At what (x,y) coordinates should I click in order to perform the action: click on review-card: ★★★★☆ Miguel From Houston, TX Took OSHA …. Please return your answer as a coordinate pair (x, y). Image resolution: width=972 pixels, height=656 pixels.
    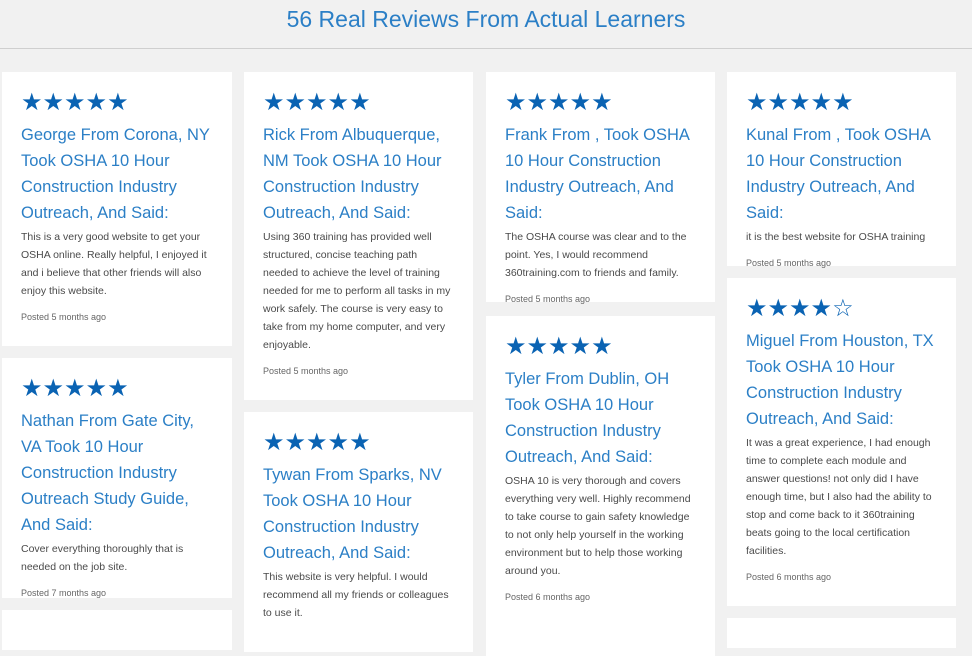
    Looking at the image, I should click on (841, 442).